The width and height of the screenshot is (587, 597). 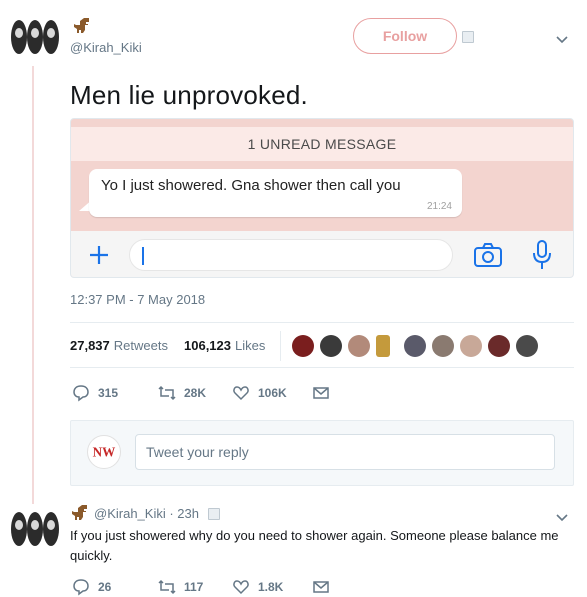 I want to click on user-logo: NW, so click(x=104, y=452).